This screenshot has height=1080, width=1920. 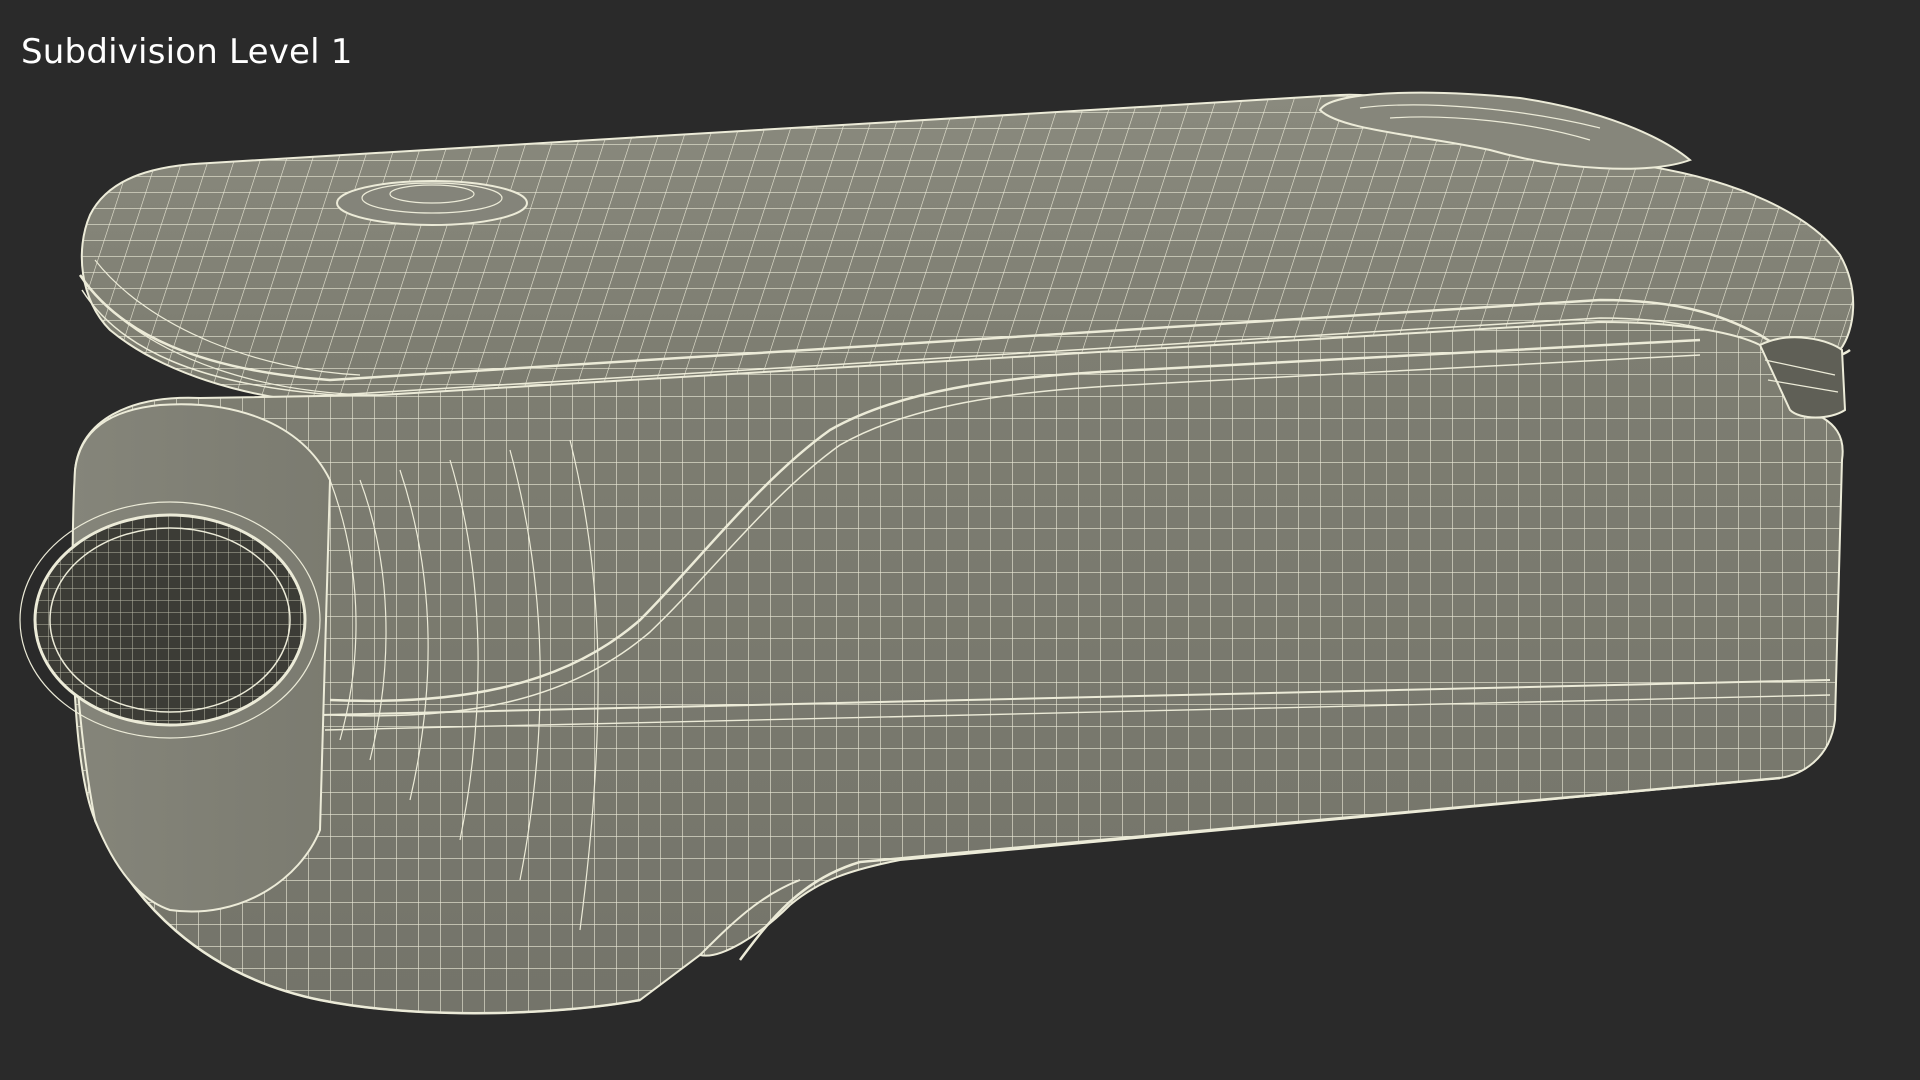 I want to click on left-end, so click(x=175, y=658).